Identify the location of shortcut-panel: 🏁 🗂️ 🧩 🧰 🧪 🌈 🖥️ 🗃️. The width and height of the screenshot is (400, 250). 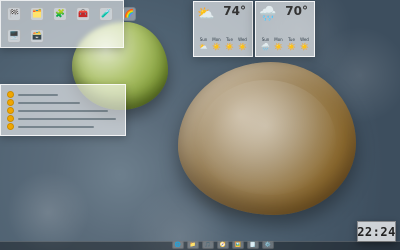
(68, 24).